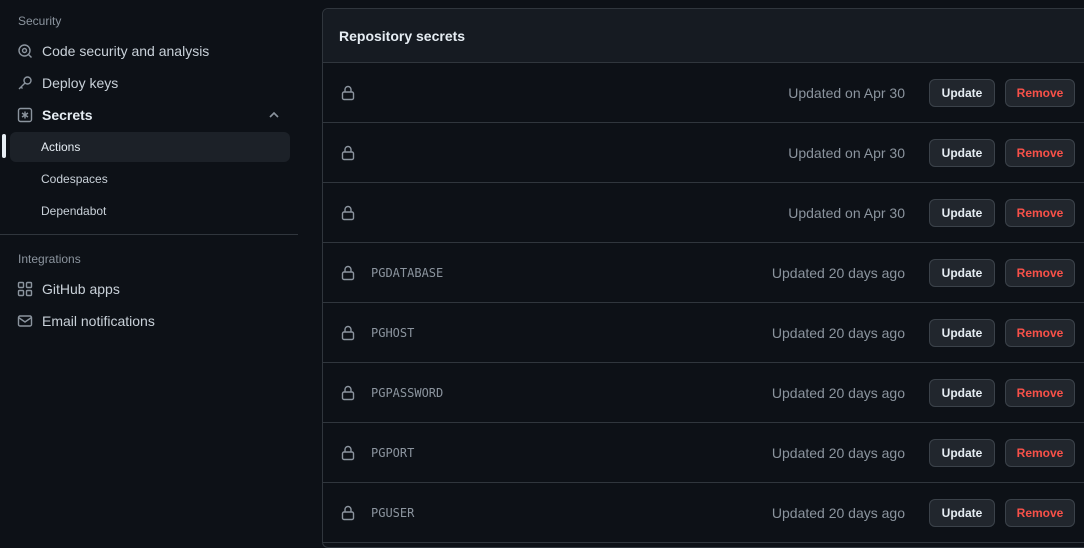 The width and height of the screenshot is (1084, 548). What do you see at coordinates (393, 512) in the screenshot?
I see `secret-name: PGUSER` at bounding box center [393, 512].